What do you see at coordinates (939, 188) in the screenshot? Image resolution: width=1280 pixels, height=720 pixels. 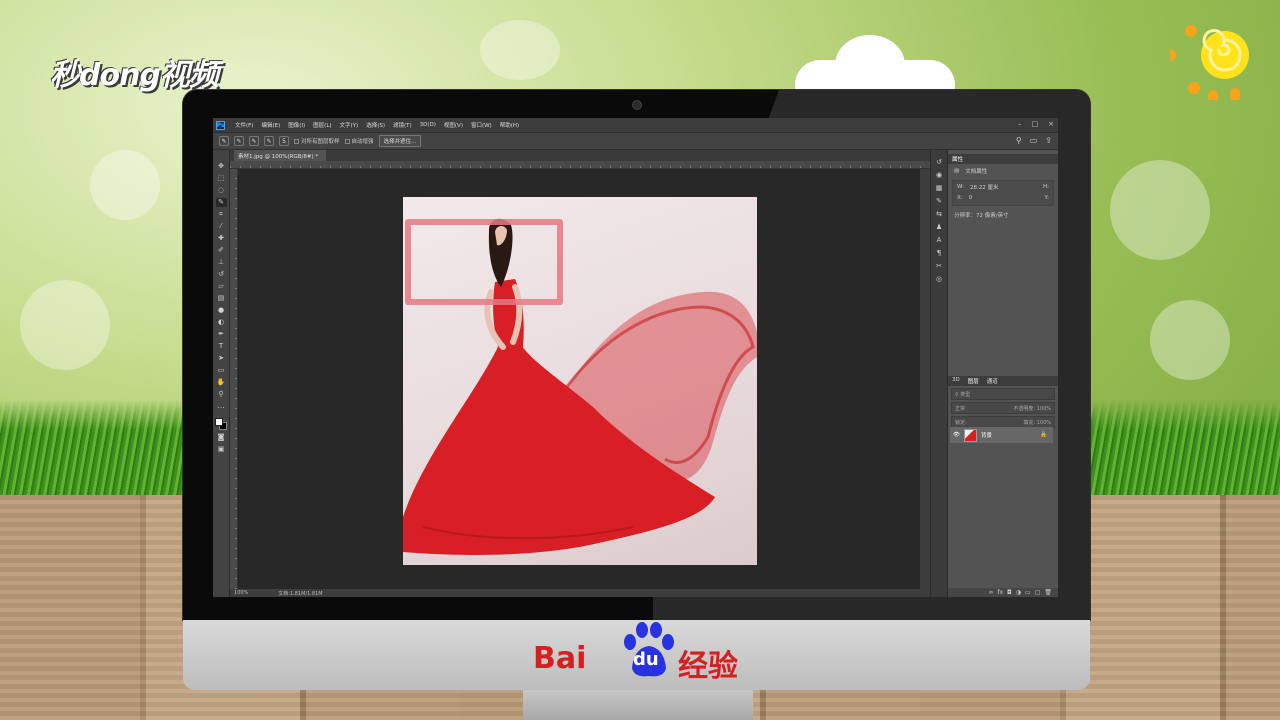 I see `swatches-panel-icon: ▦` at bounding box center [939, 188].